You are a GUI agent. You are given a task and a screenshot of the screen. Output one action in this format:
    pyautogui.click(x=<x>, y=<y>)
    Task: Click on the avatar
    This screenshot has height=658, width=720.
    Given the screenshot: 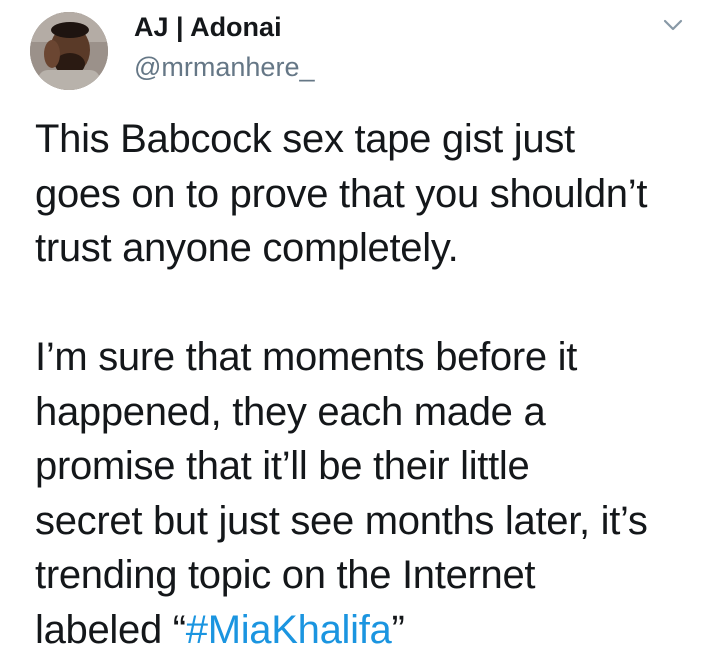 What is the action you would take?
    pyautogui.click(x=69, y=51)
    